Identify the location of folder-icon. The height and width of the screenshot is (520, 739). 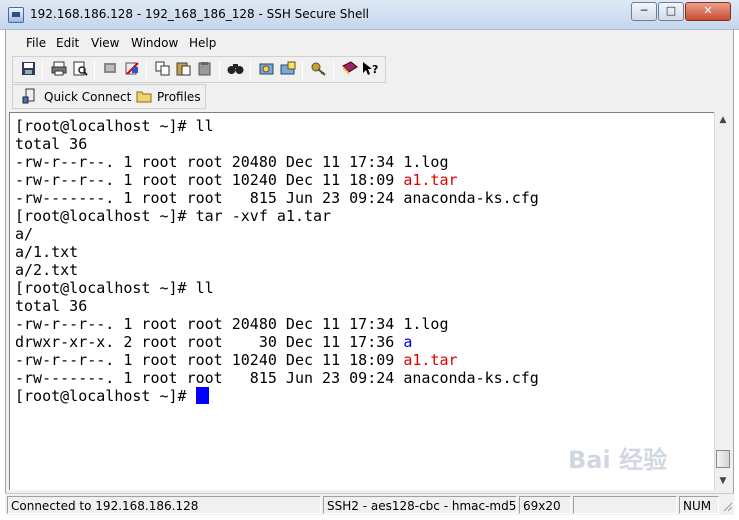
(143, 96).